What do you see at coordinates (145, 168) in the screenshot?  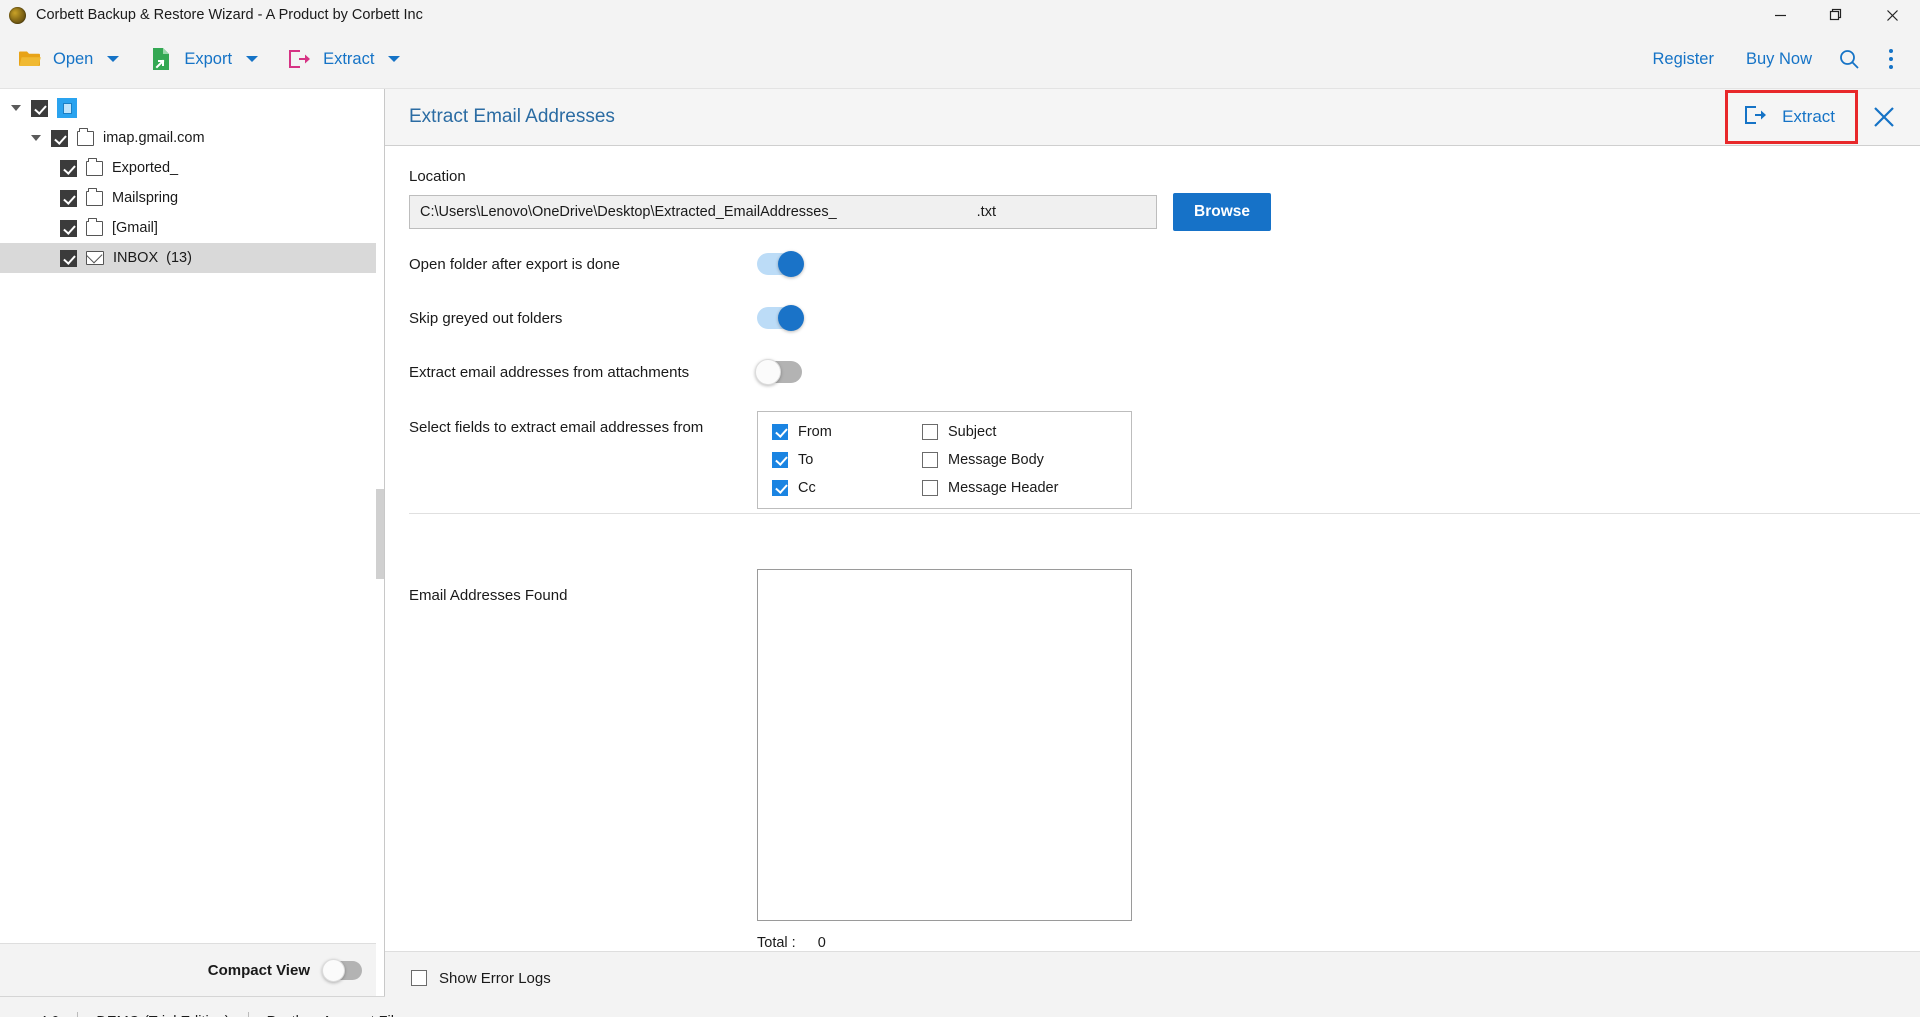 I see `tree-row-label: Exported_` at bounding box center [145, 168].